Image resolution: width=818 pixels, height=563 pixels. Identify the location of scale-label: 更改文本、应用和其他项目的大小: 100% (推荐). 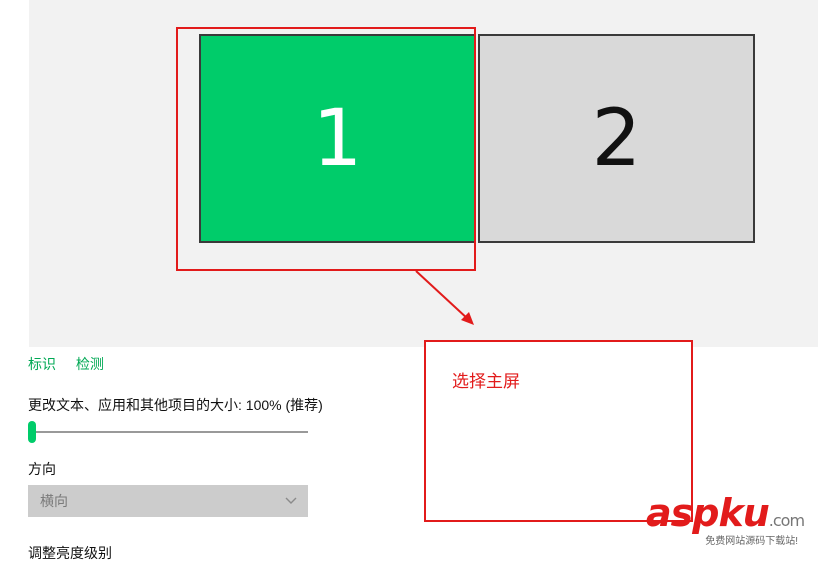
(175, 405).